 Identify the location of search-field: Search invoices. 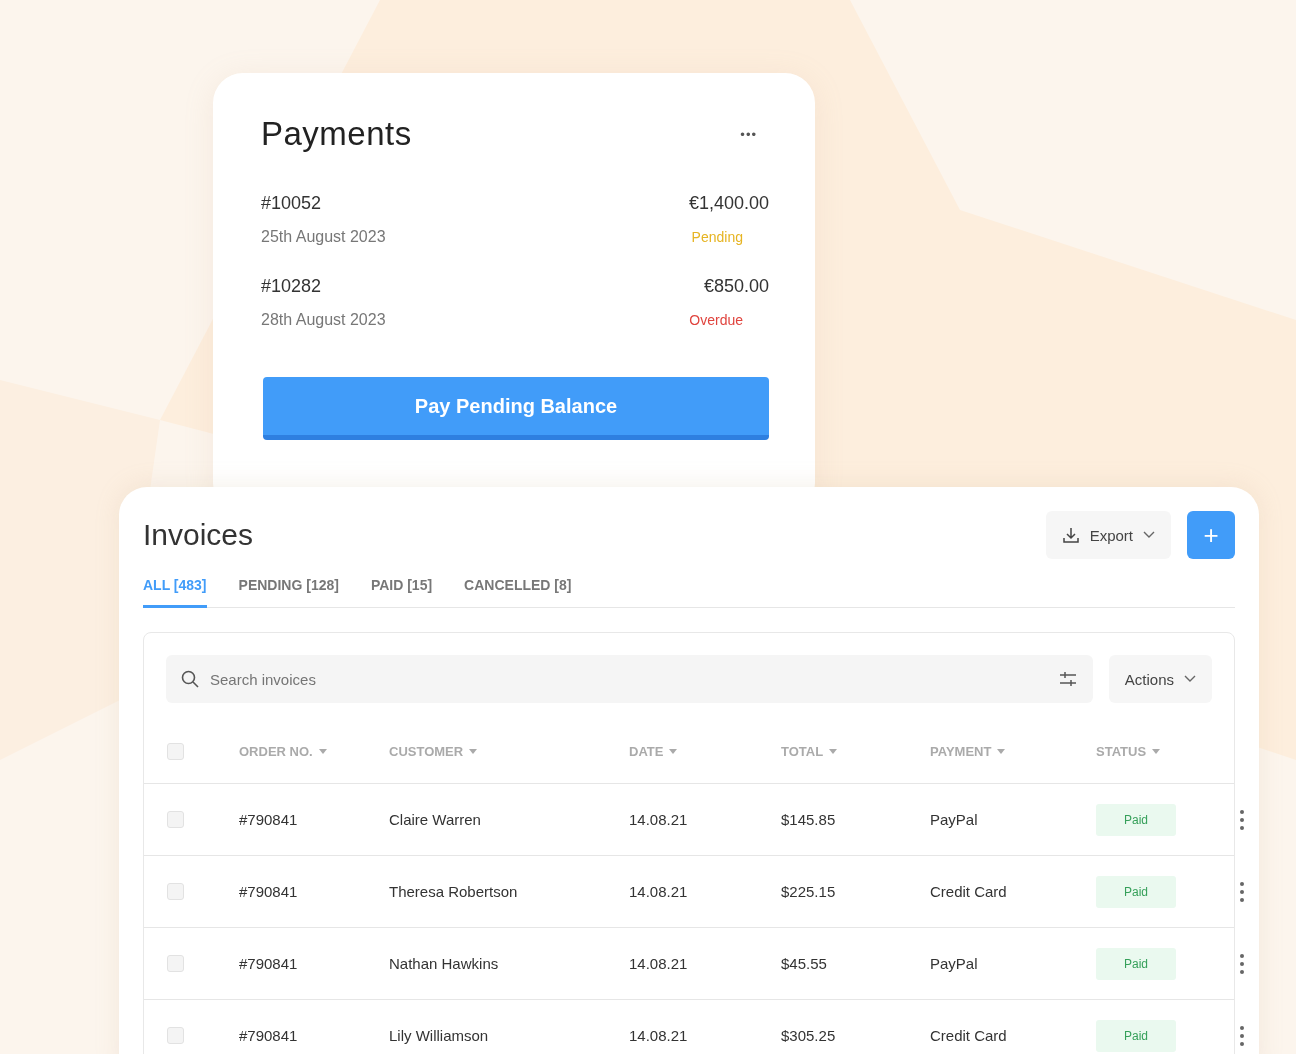
(629, 679).